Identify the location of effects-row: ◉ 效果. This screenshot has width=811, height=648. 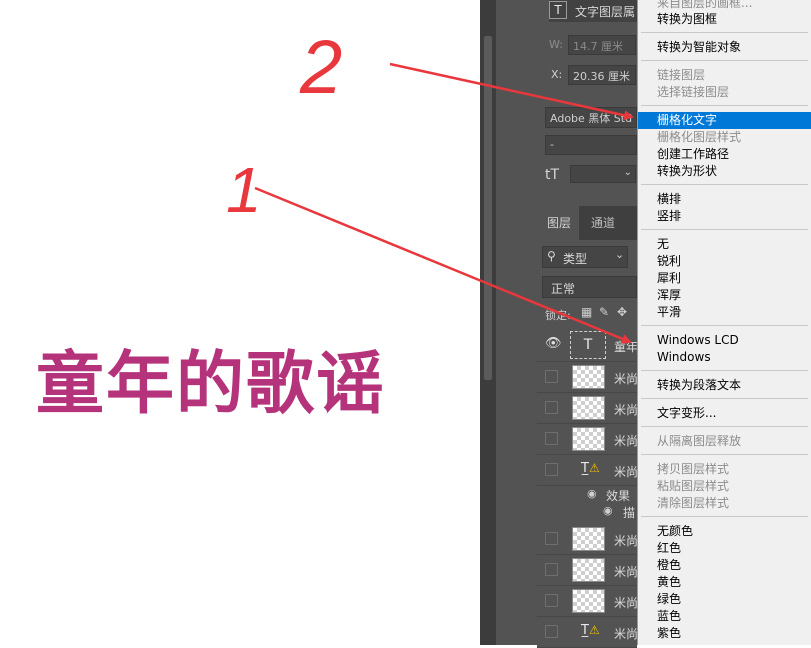
(587, 494).